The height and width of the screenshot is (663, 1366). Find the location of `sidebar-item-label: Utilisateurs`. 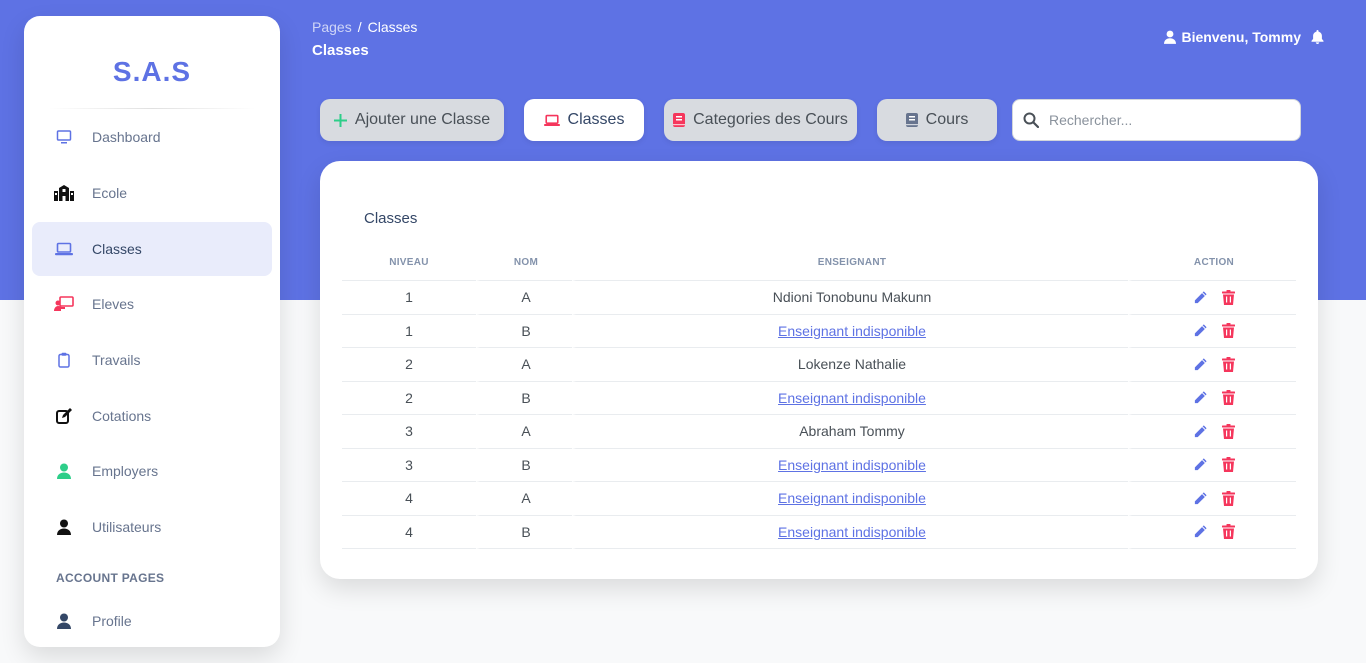

sidebar-item-label: Utilisateurs is located at coordinates (127, 527).